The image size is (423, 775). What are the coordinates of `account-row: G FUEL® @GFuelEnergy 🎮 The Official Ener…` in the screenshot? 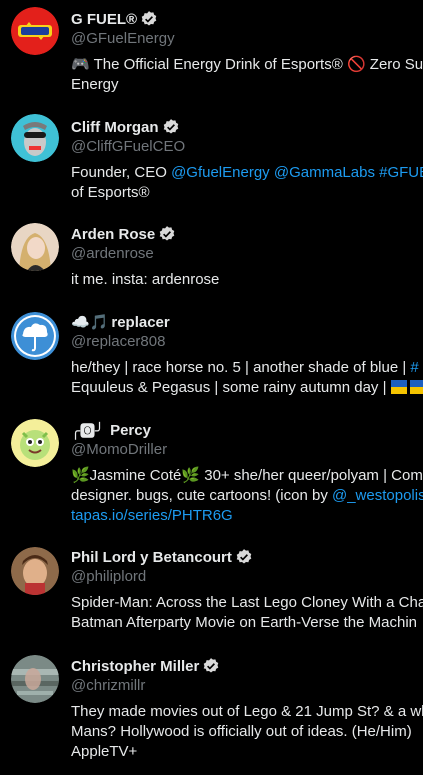 It's located at (211, 52).